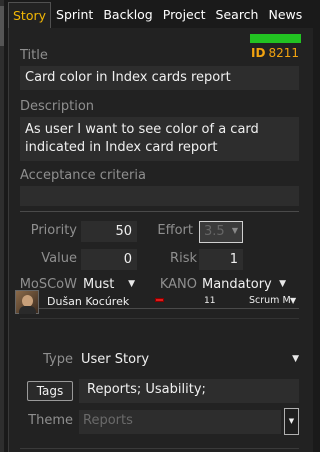 This screenshot has width=320, height=452. What do you see at coordinates (237, 15) in the screenshot?
I see `tab-search: Search` at bounding box center [237, 15].